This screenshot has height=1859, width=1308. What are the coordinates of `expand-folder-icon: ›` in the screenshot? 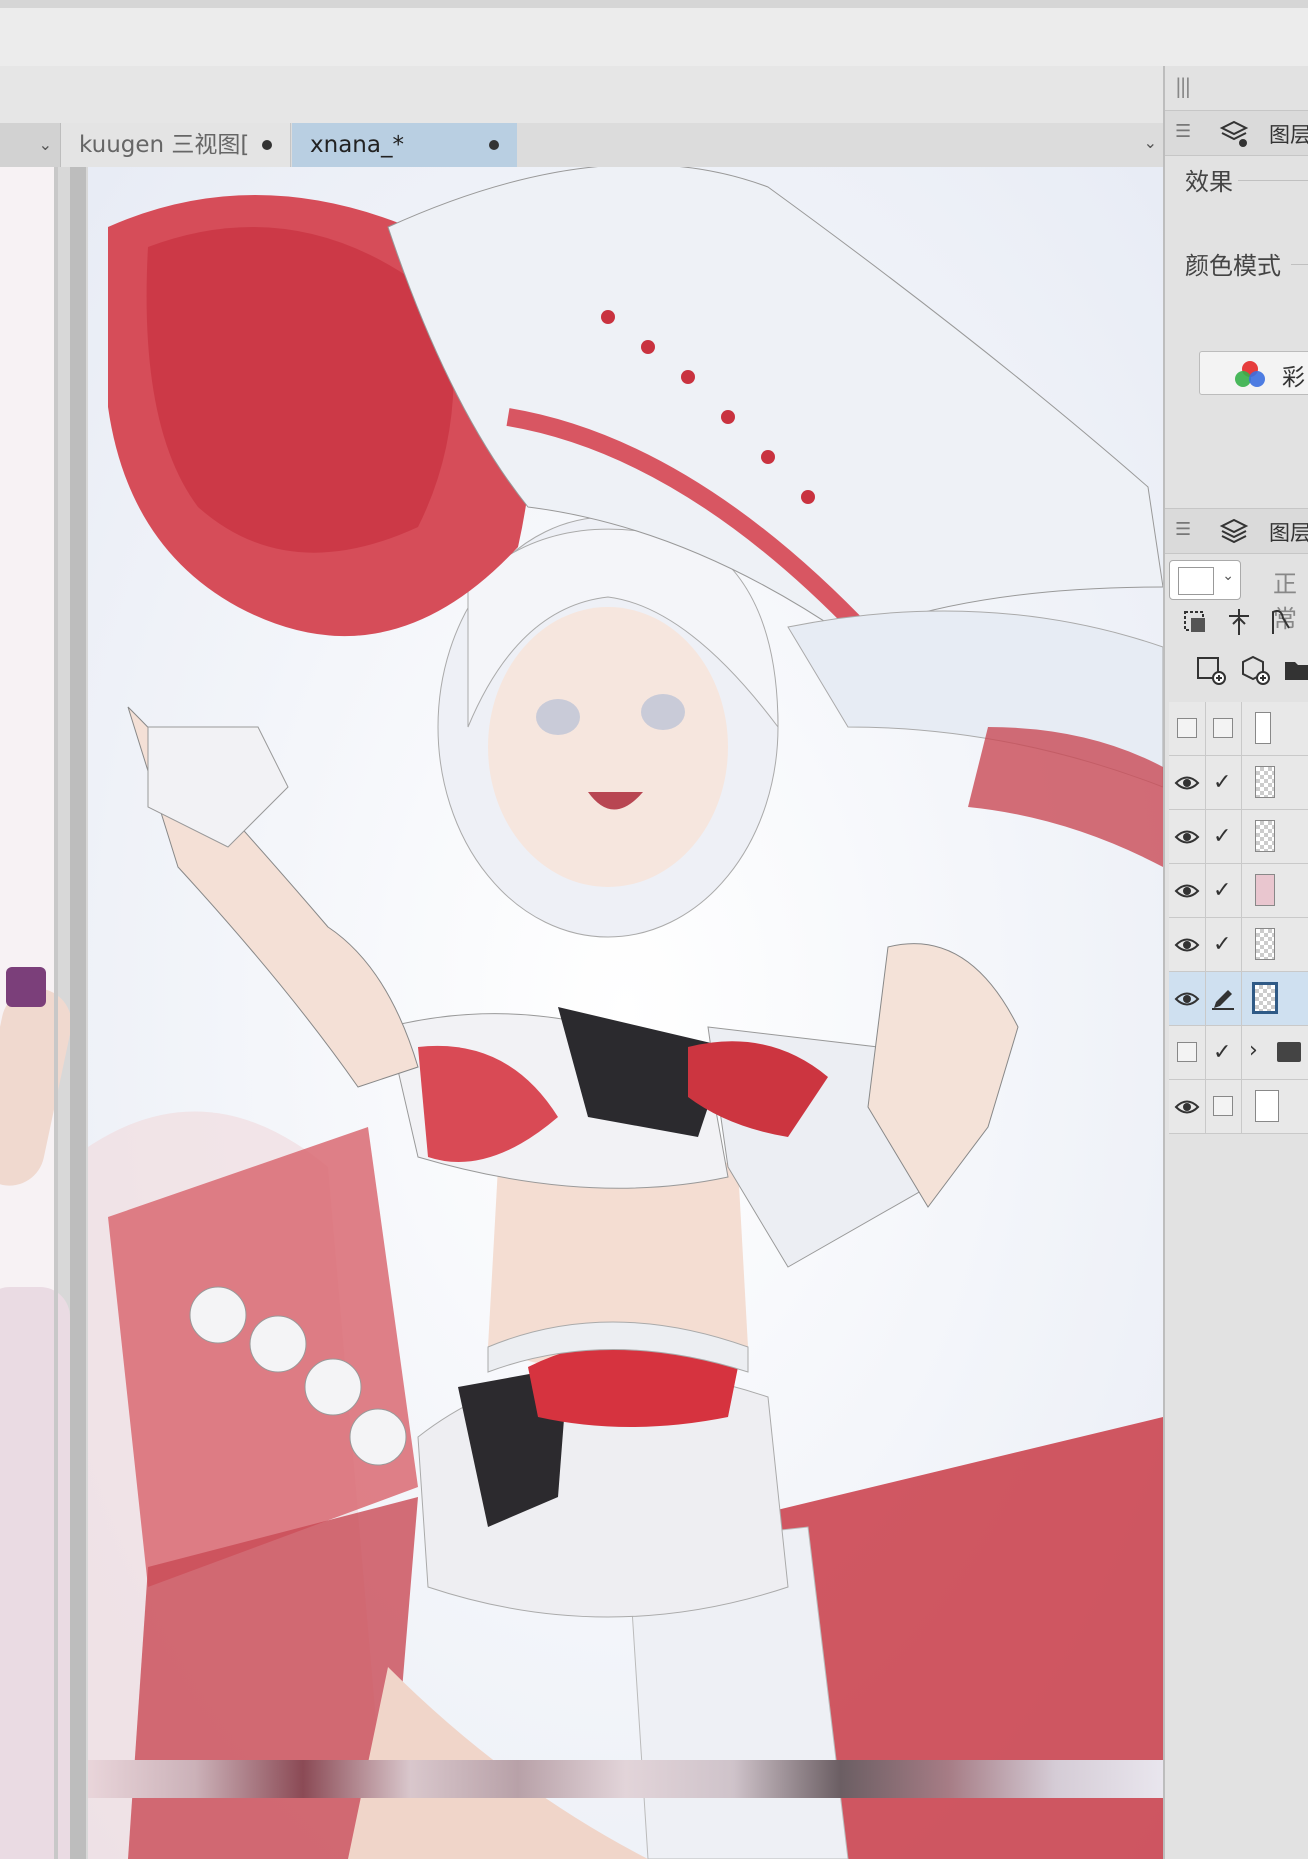 It's located at (1253, 1050).